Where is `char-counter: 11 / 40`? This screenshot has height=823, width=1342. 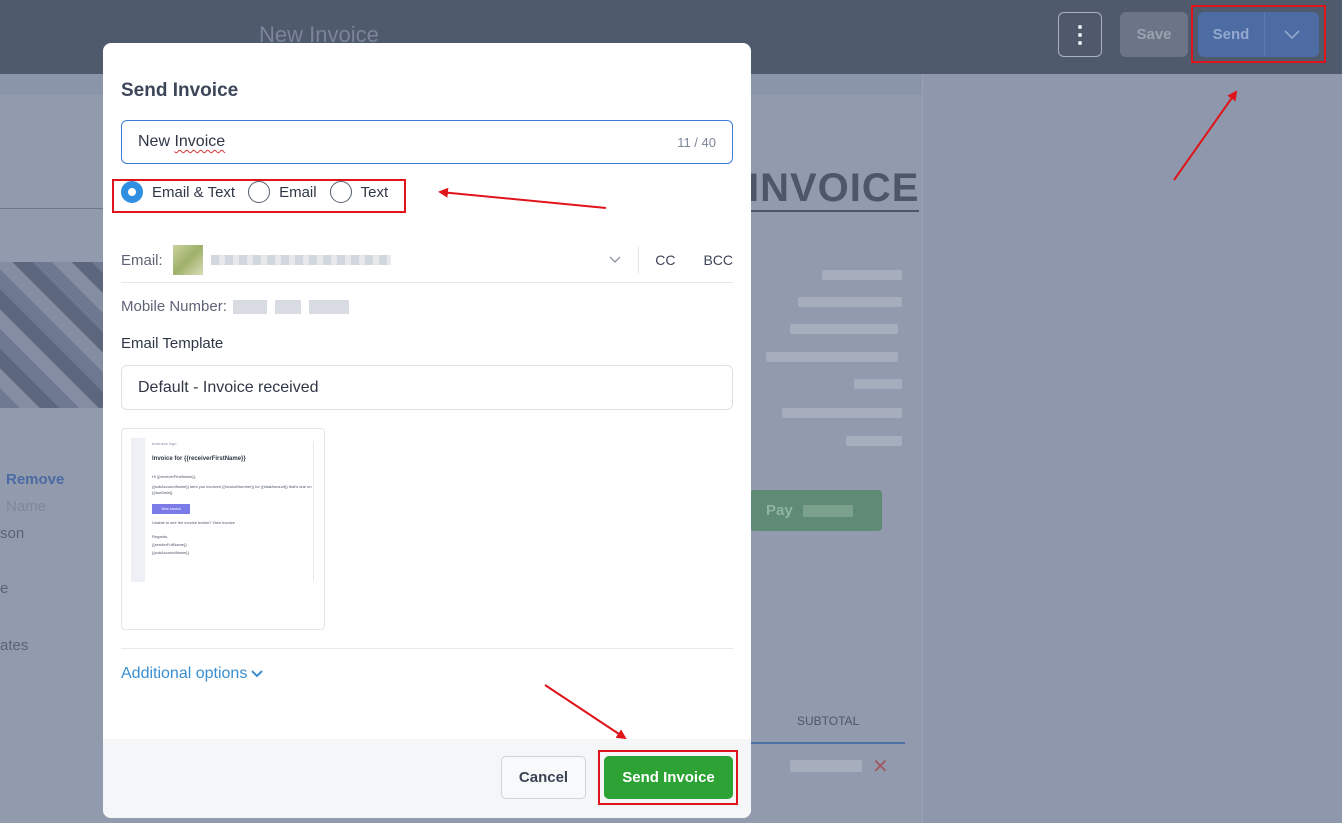 char-counter: 11 / 40 is located at coordinates (696, 142).